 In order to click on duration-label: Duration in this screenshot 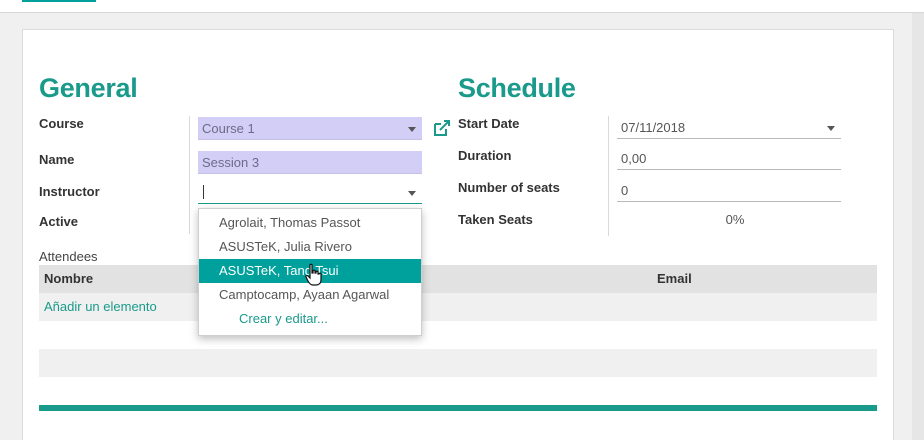, I will do `click(485, 155)`.